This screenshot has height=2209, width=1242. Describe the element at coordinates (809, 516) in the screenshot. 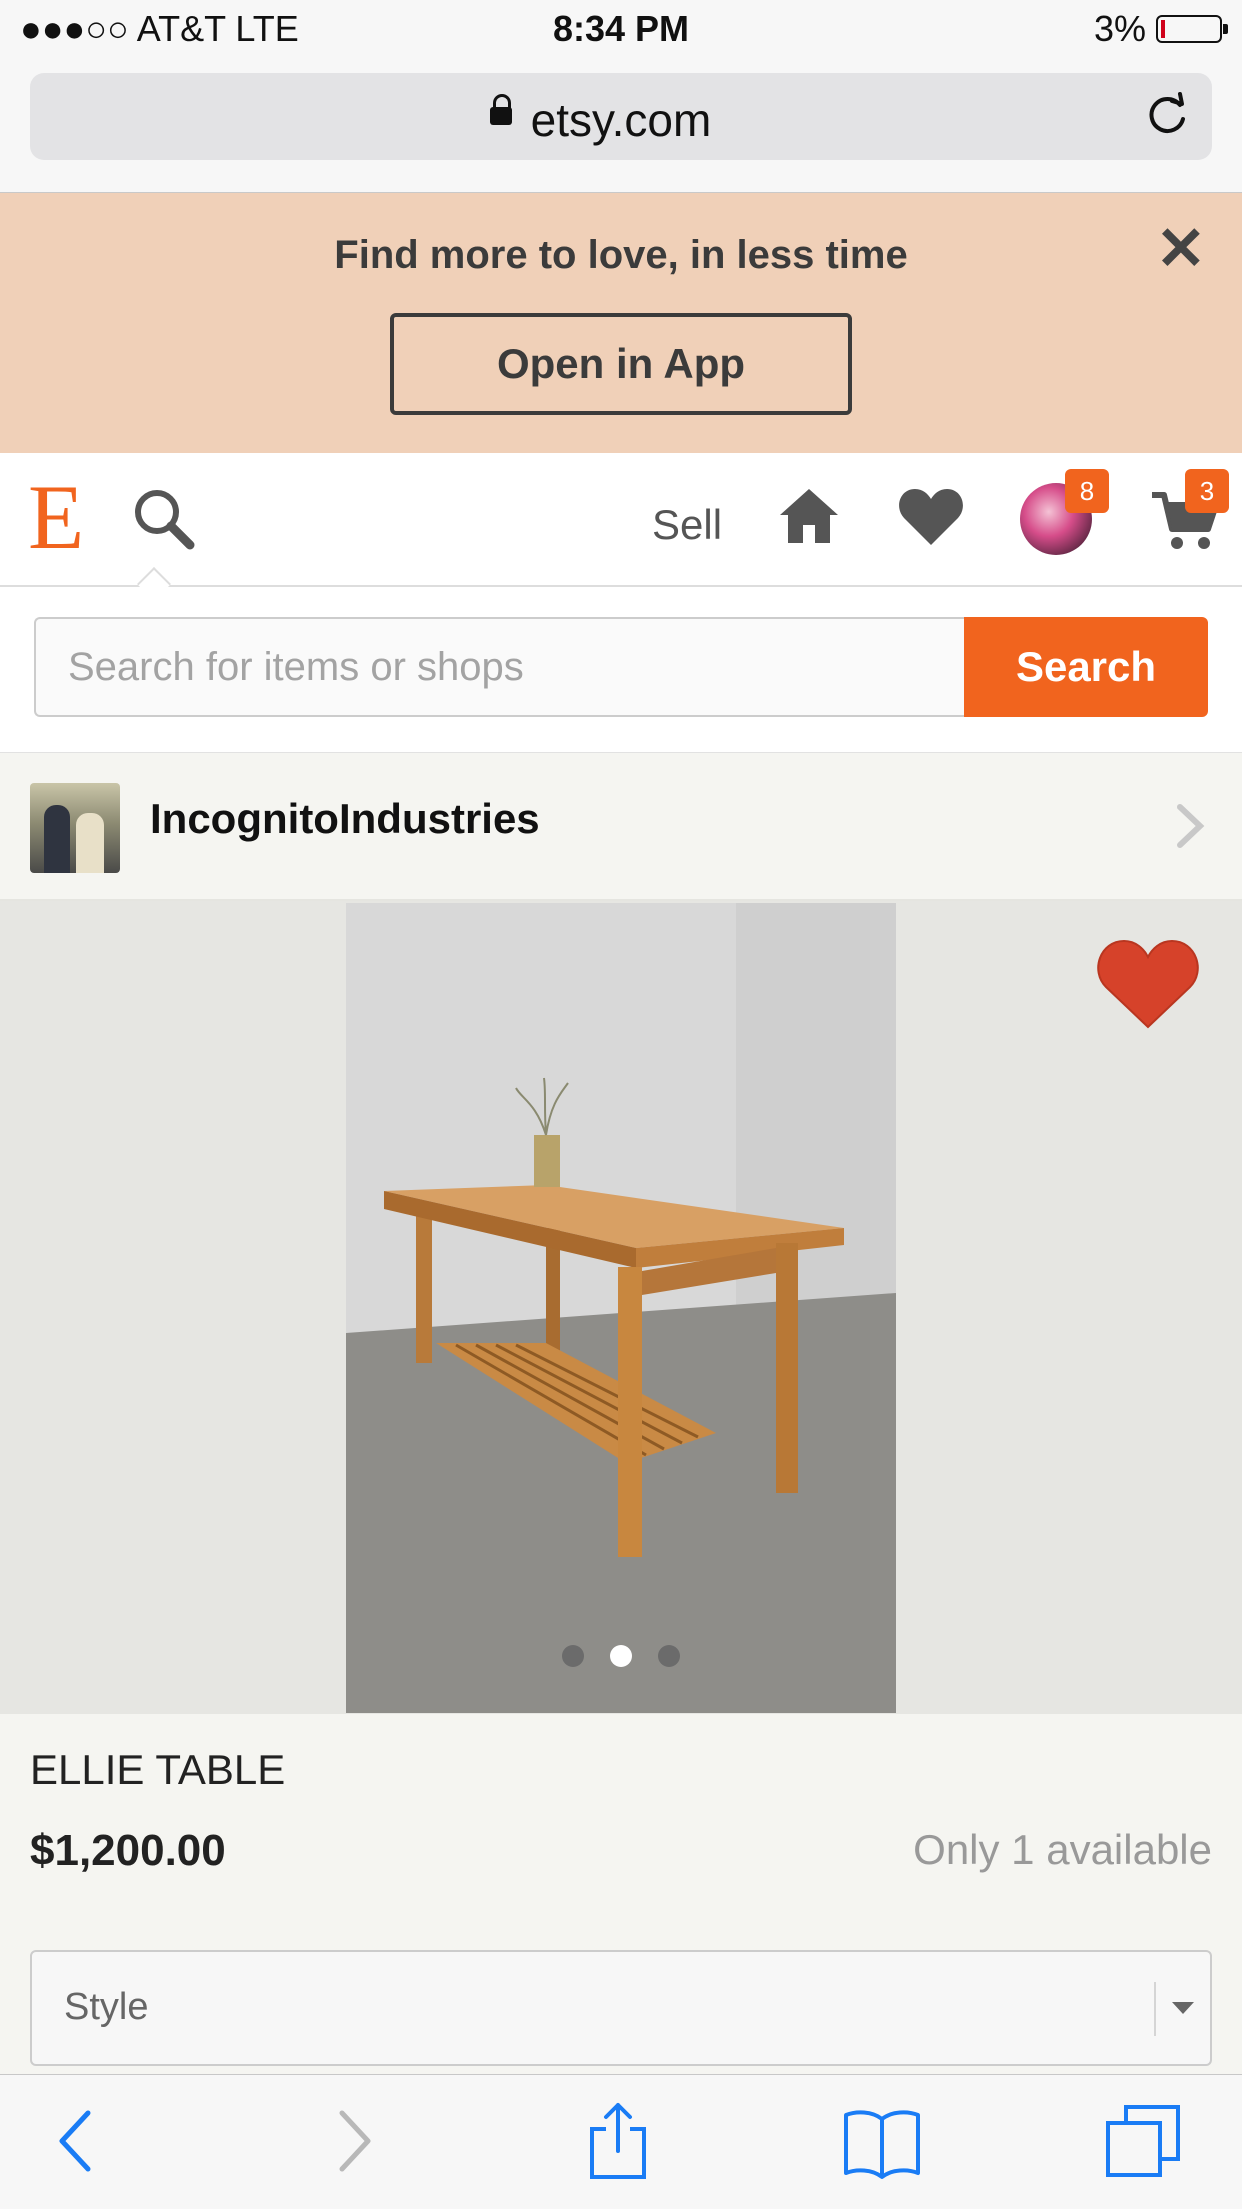

I see `home-icon` at that location.